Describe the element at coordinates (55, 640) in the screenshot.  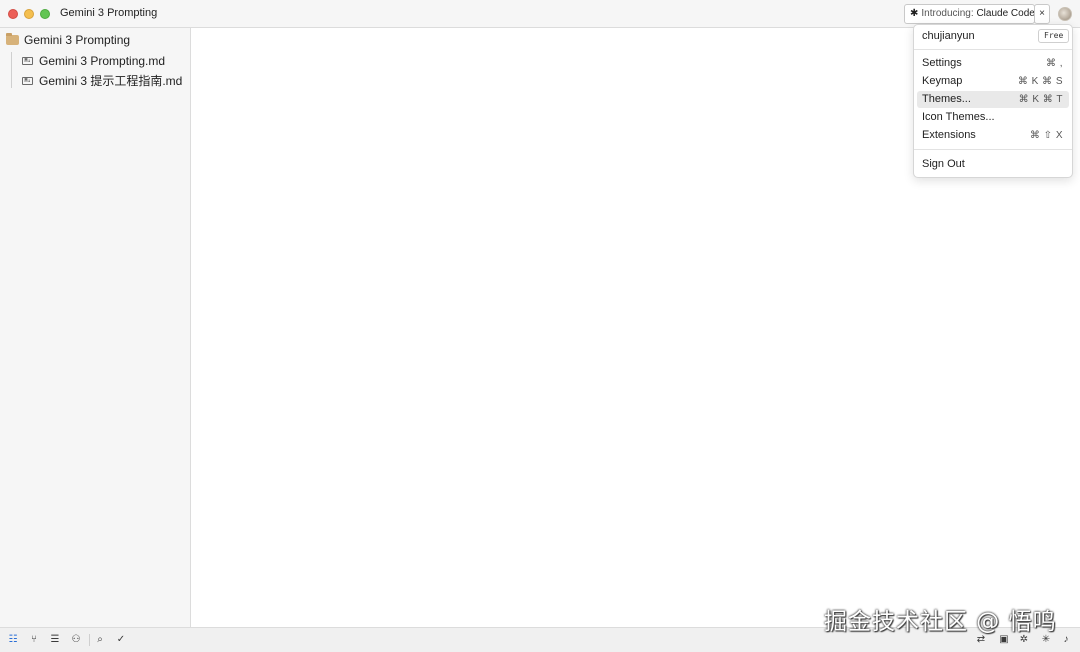
I see `outline-icon: ☰` at that location.